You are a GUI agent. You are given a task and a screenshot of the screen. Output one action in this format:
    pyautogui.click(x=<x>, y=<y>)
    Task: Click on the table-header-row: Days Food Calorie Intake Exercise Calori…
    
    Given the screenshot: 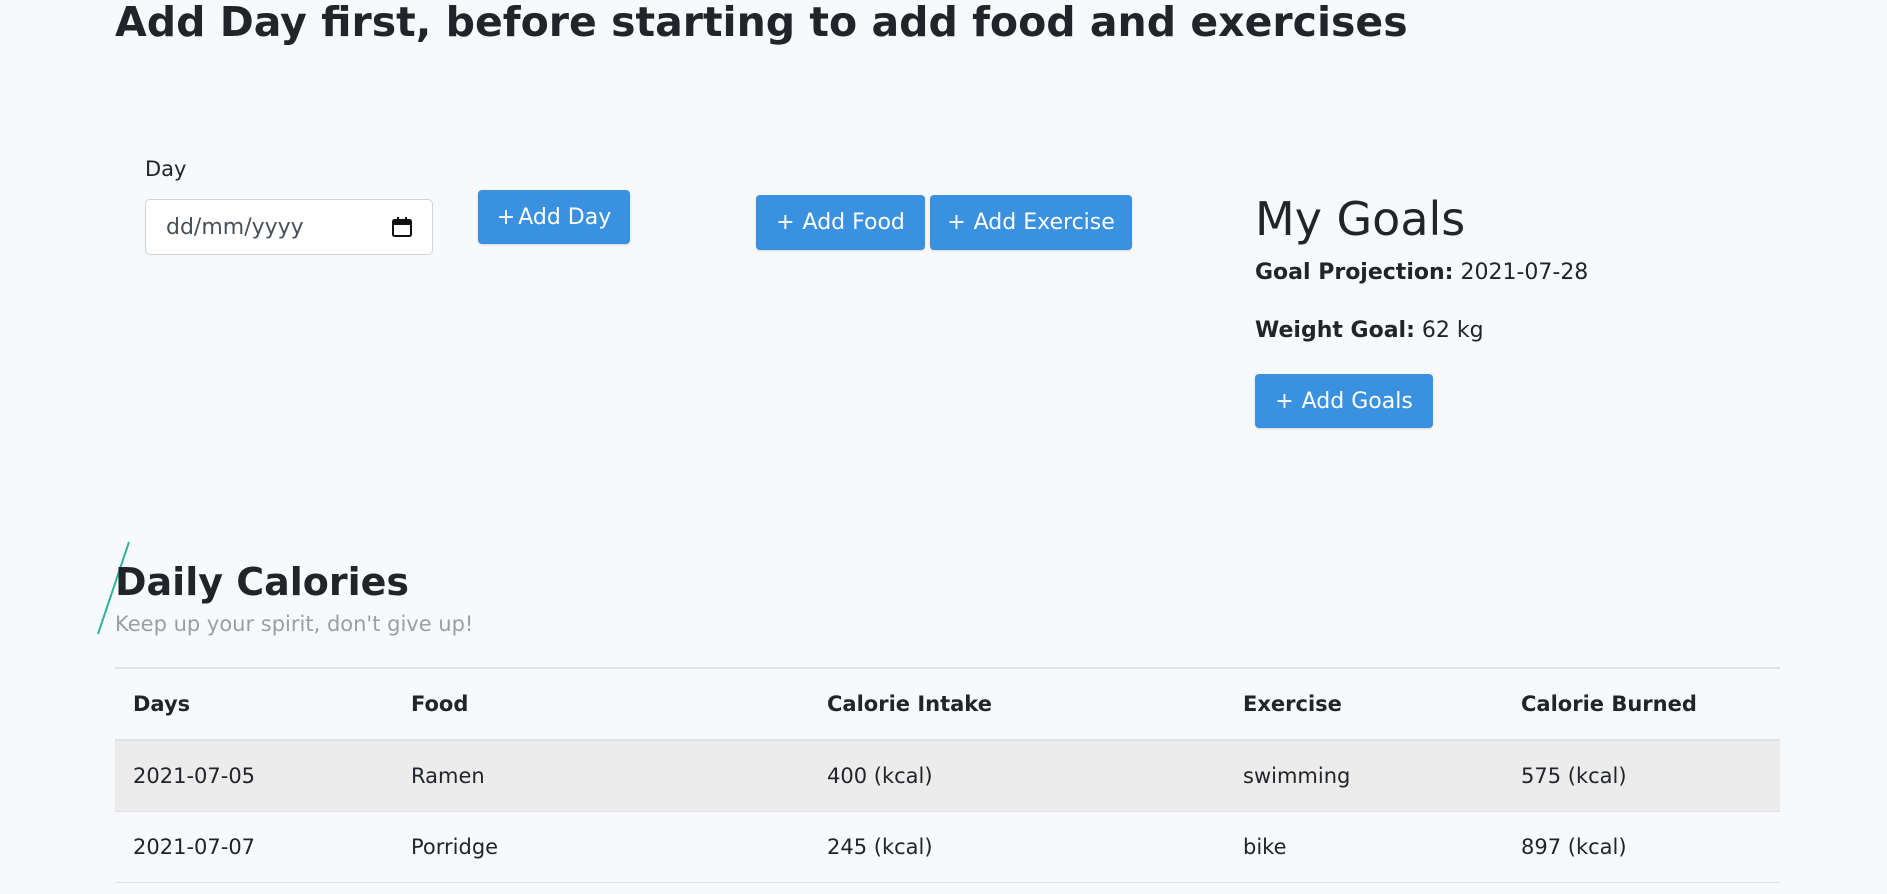 What is the action you would take?
    pyautogui.click(x=947, y=704)
    